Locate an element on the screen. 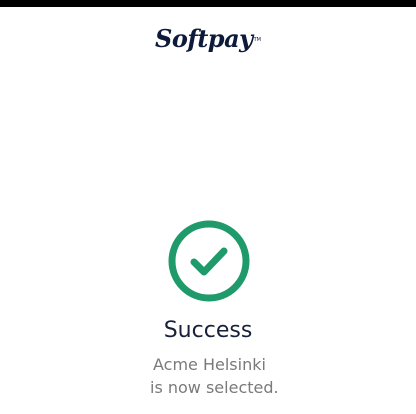 The height and width of the screenshot is (414, 416). logo-wordmark: Softpay is located at coordinates (204, 38).